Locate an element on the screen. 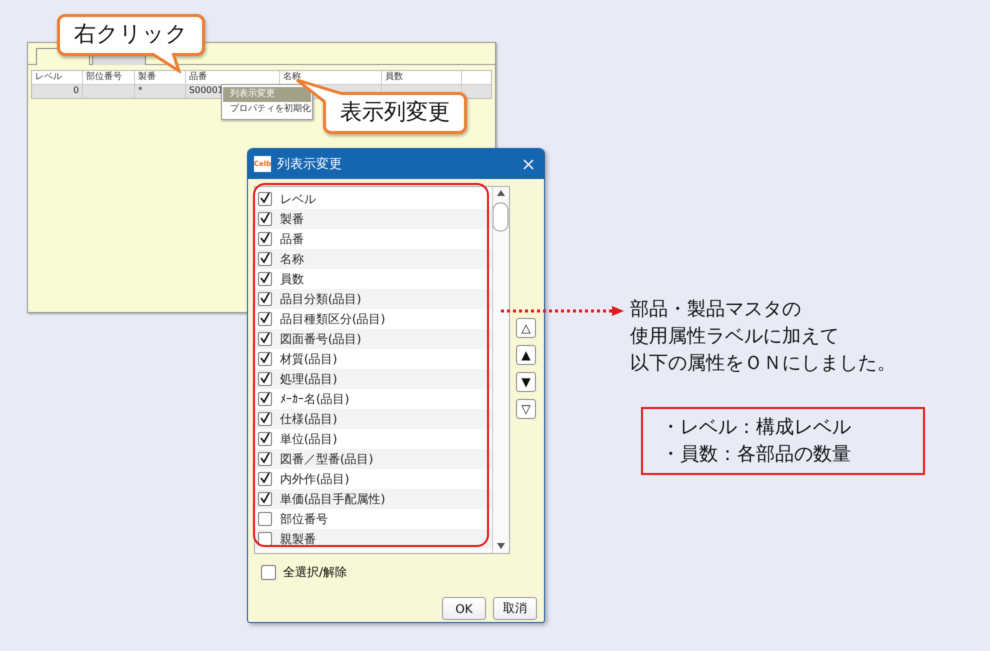 The height and width of the screenshot is (651, 990). checkbox-label: 内外作(品目) is located at coordinates (315, 479).